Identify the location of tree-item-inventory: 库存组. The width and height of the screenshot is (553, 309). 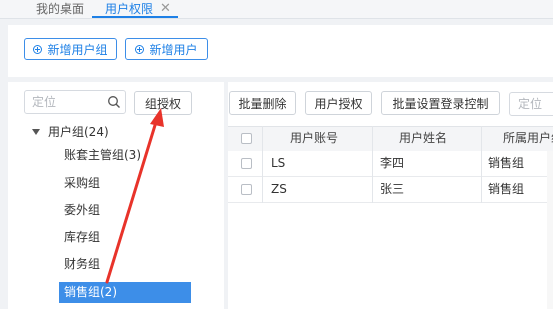
(82, 237).